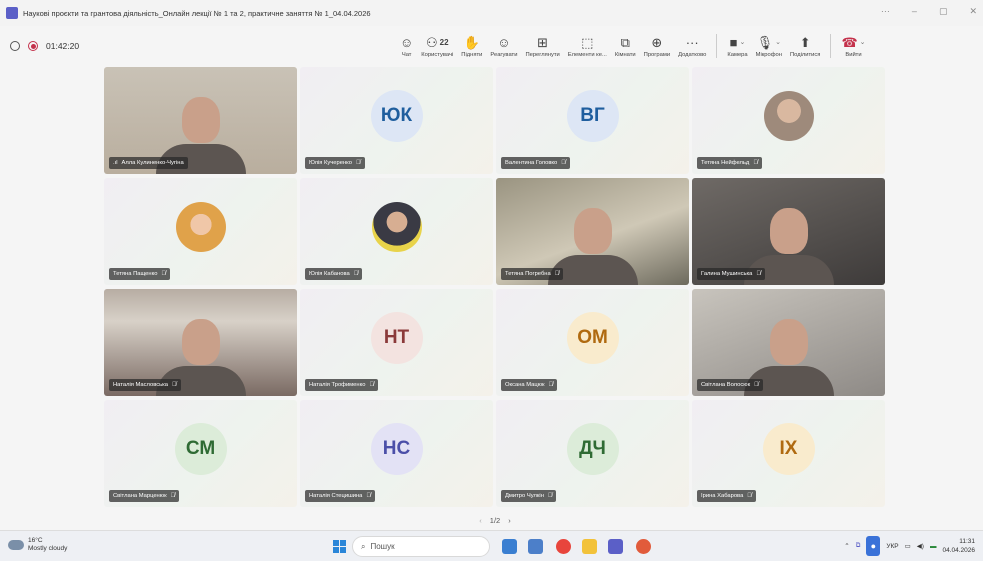 Image resolution: width=983 pixels, height=561 pixels. Describe the element at coordinates (973, 11) in the screenshot. I see `close-button: ✕` at that location.